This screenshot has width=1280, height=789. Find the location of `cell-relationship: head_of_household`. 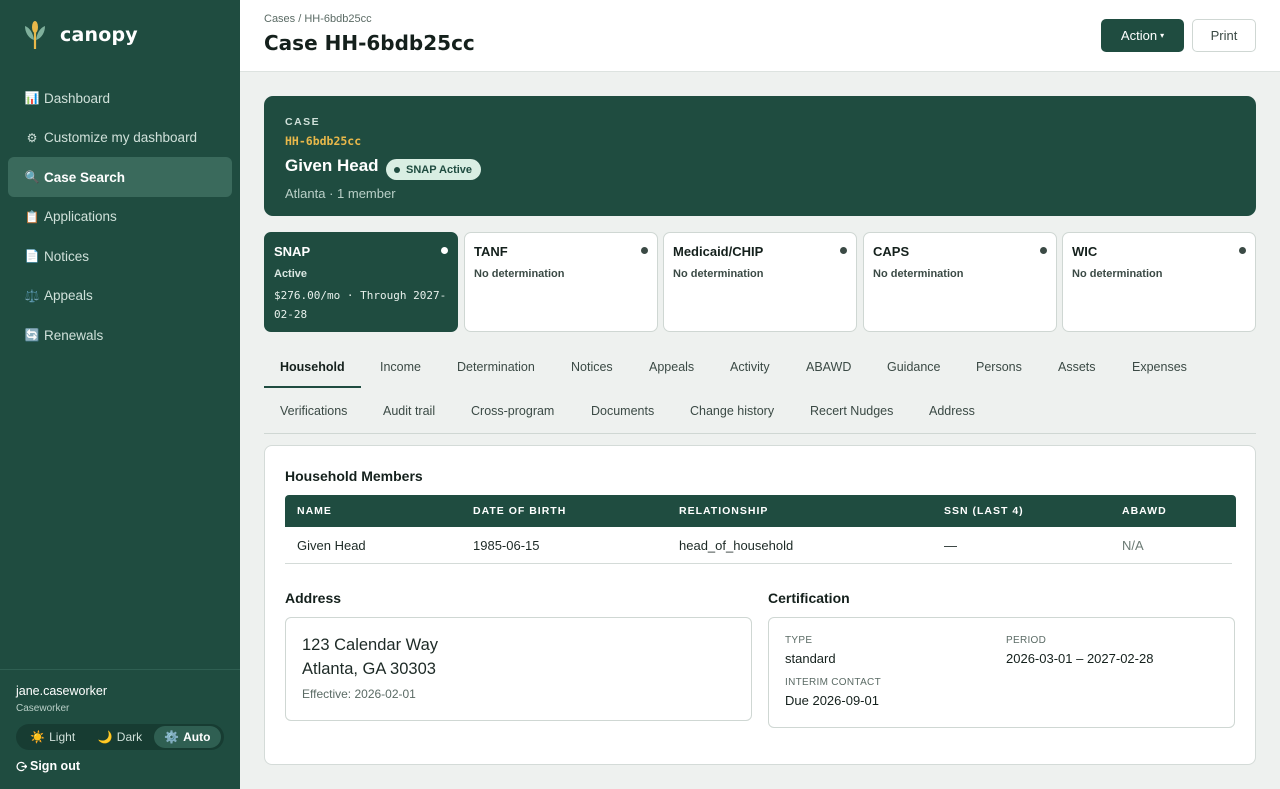

cell-relationship: head_of_household is located at coordinates (736, 545).